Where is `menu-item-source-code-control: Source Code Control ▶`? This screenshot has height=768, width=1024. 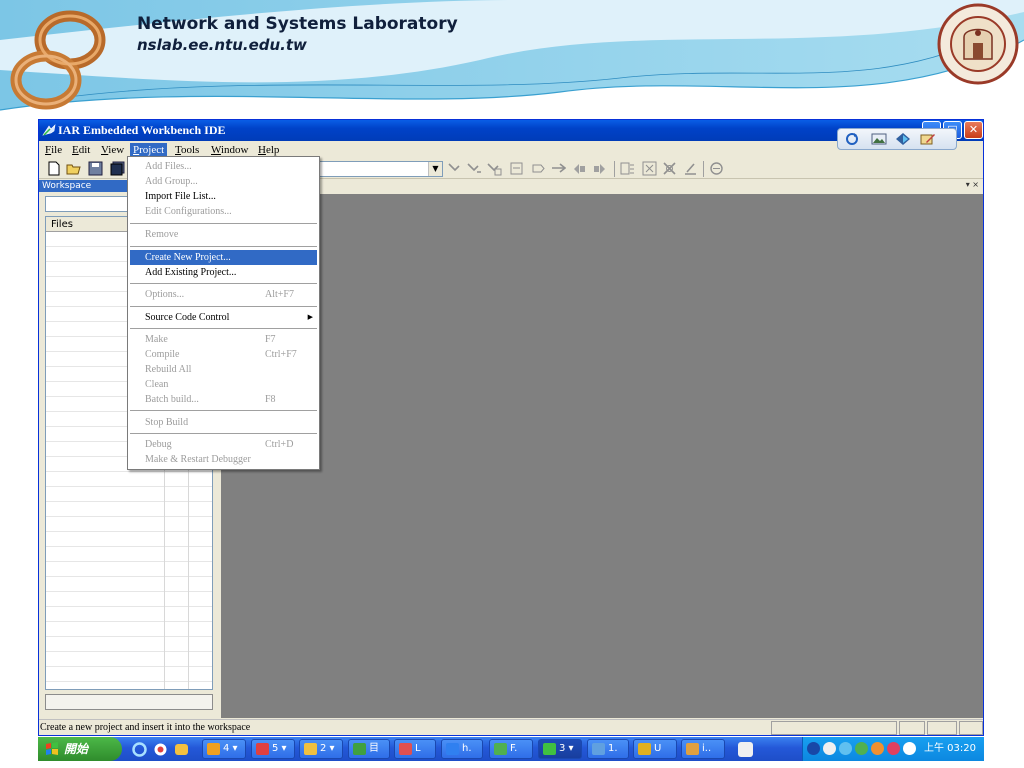
menu-item-source-code-control: Source Code Control ▶ is located at coordinates (223, 317).